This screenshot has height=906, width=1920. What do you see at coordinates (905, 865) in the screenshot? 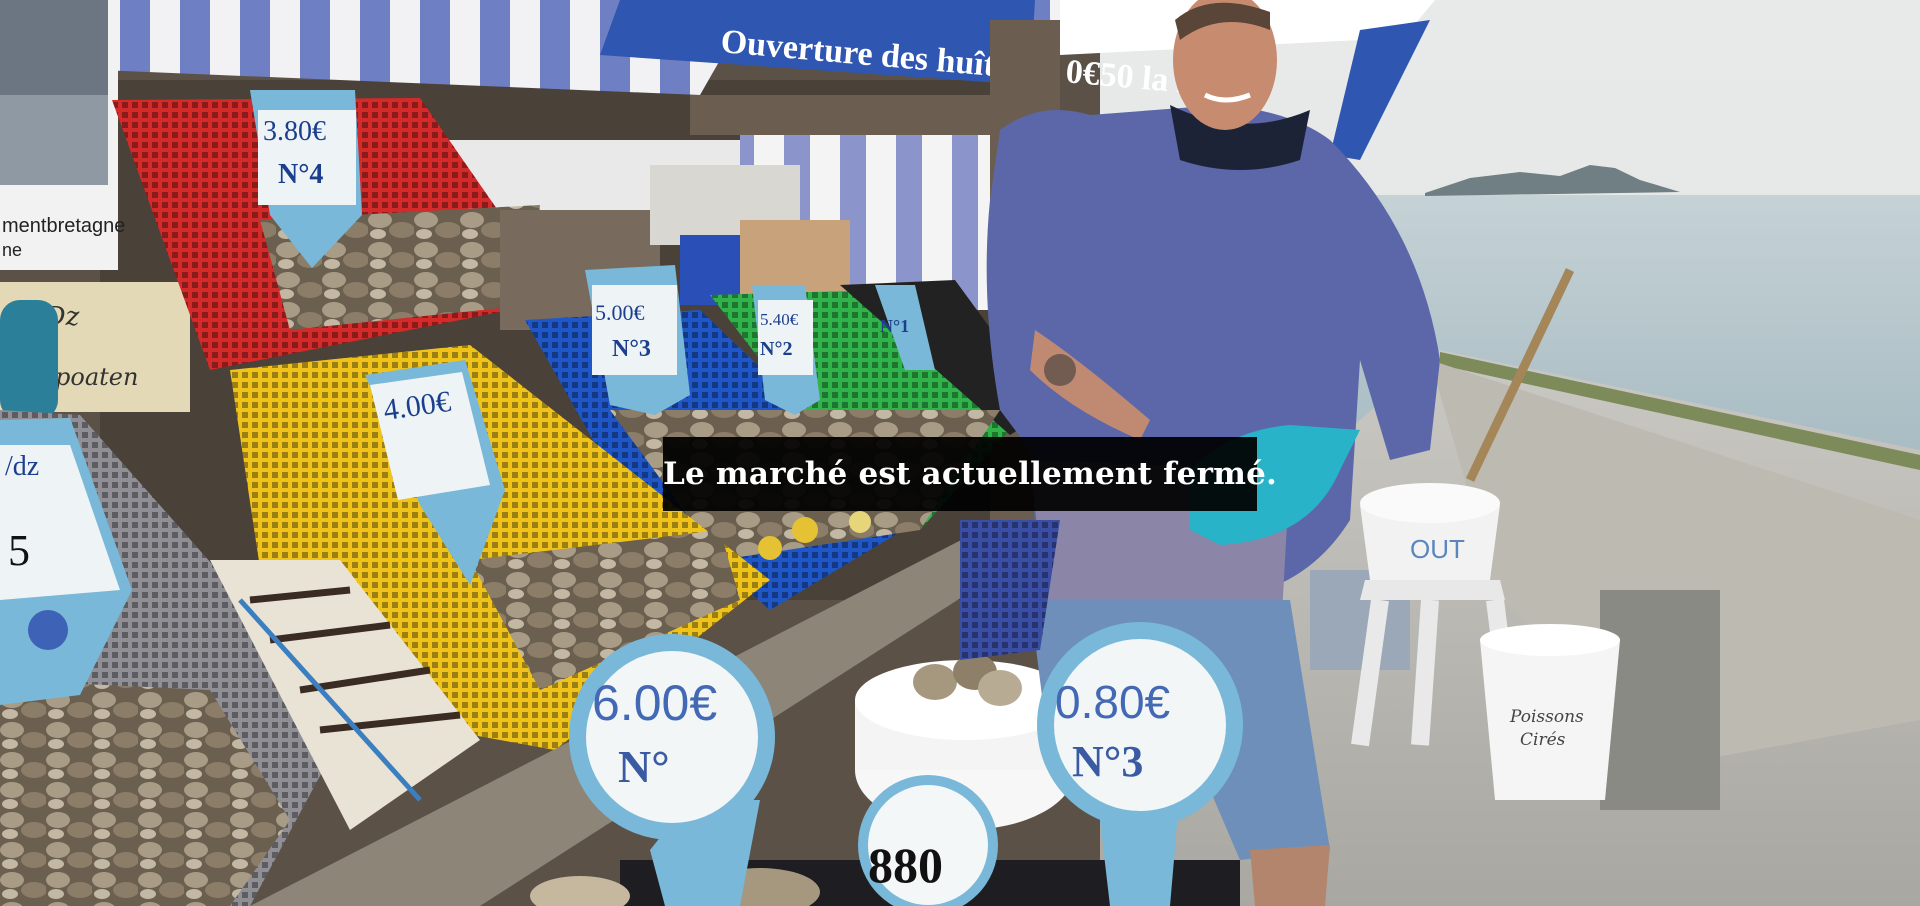
I see `svg-text: 880` at bounding box center [905, 865].